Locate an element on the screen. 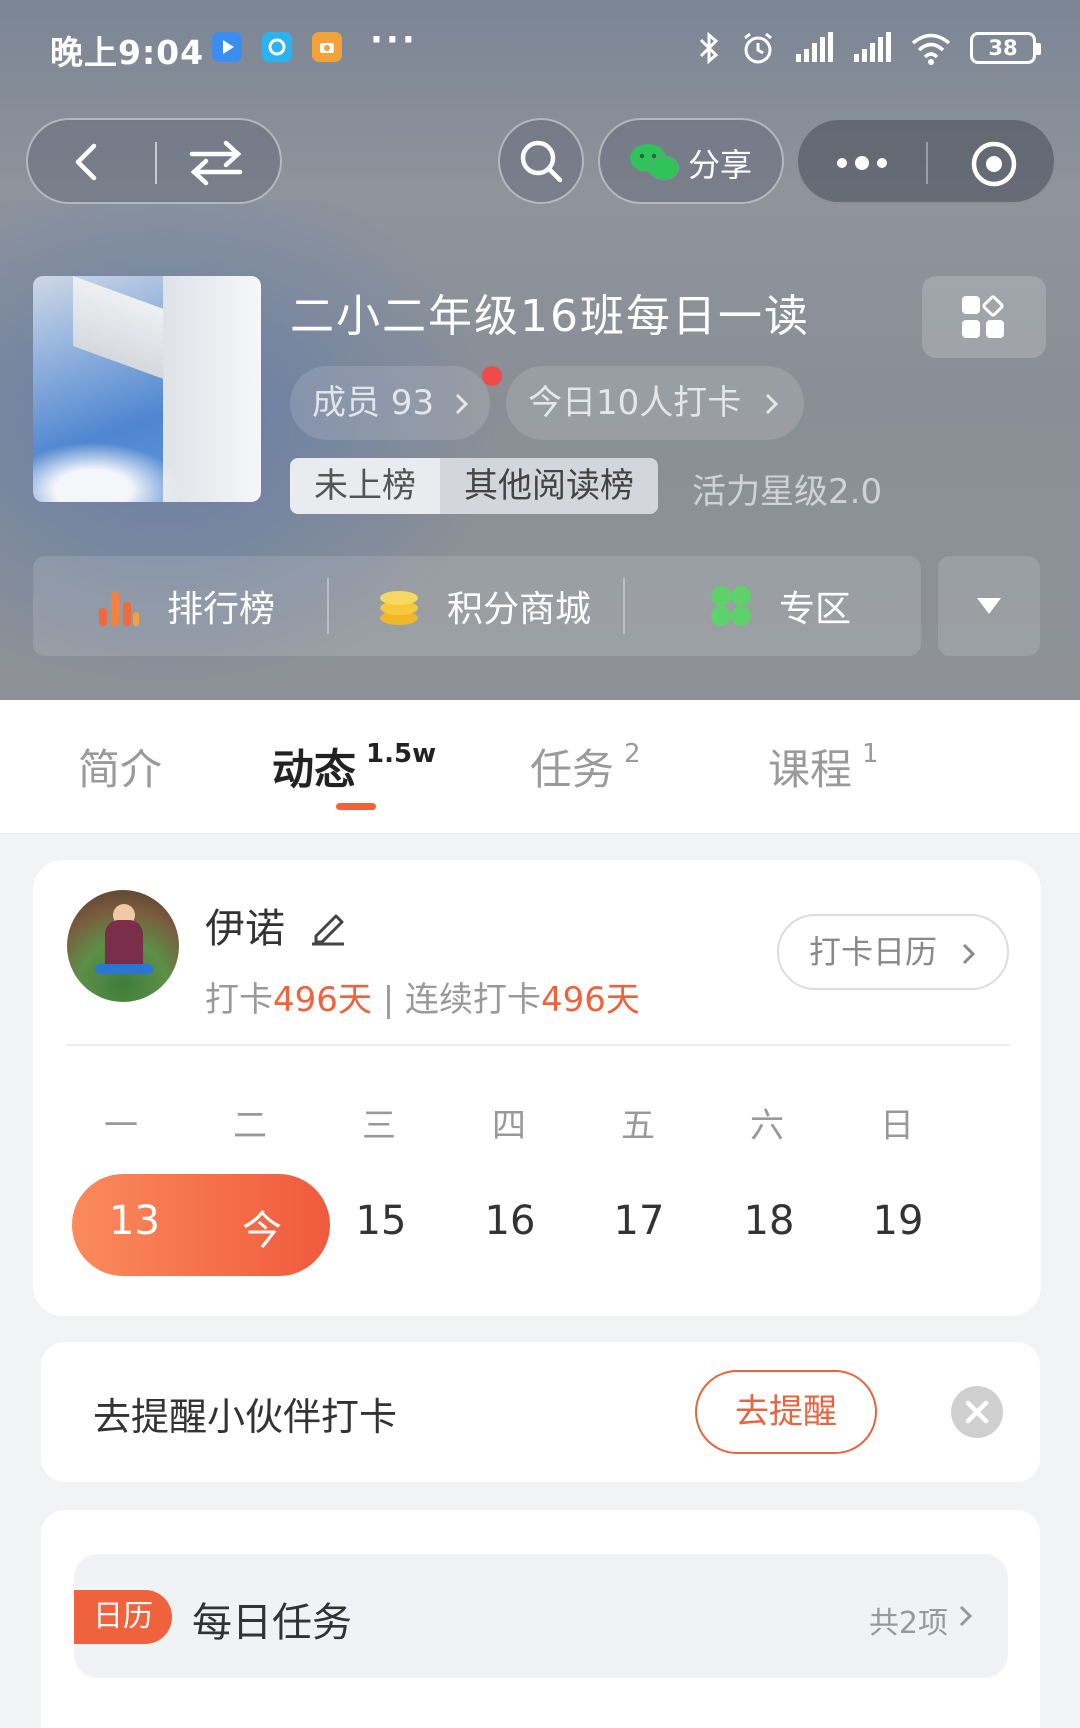 The height and width of the screenshot is (1728, 1080). rank-status-tag: 未上榜 is located at coordinates (365, 486).